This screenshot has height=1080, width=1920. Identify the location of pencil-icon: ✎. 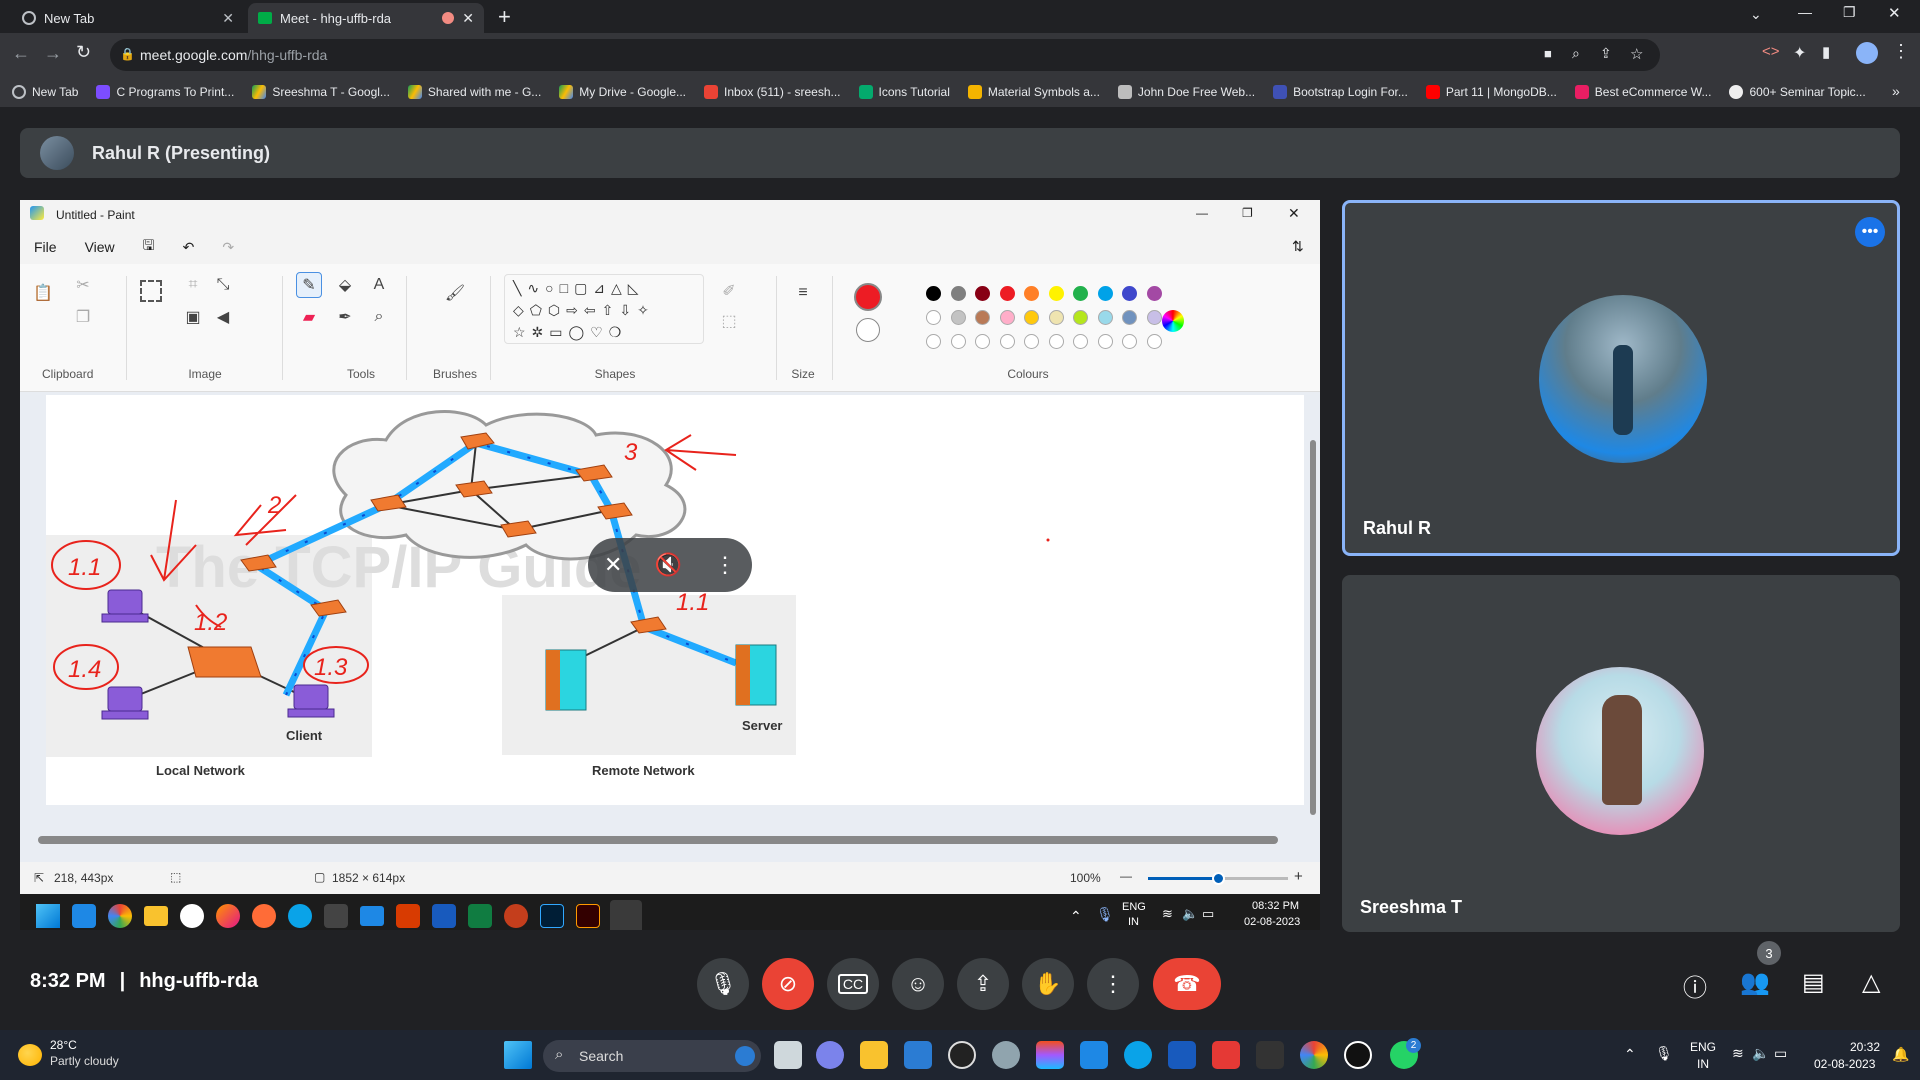
(309, 285).